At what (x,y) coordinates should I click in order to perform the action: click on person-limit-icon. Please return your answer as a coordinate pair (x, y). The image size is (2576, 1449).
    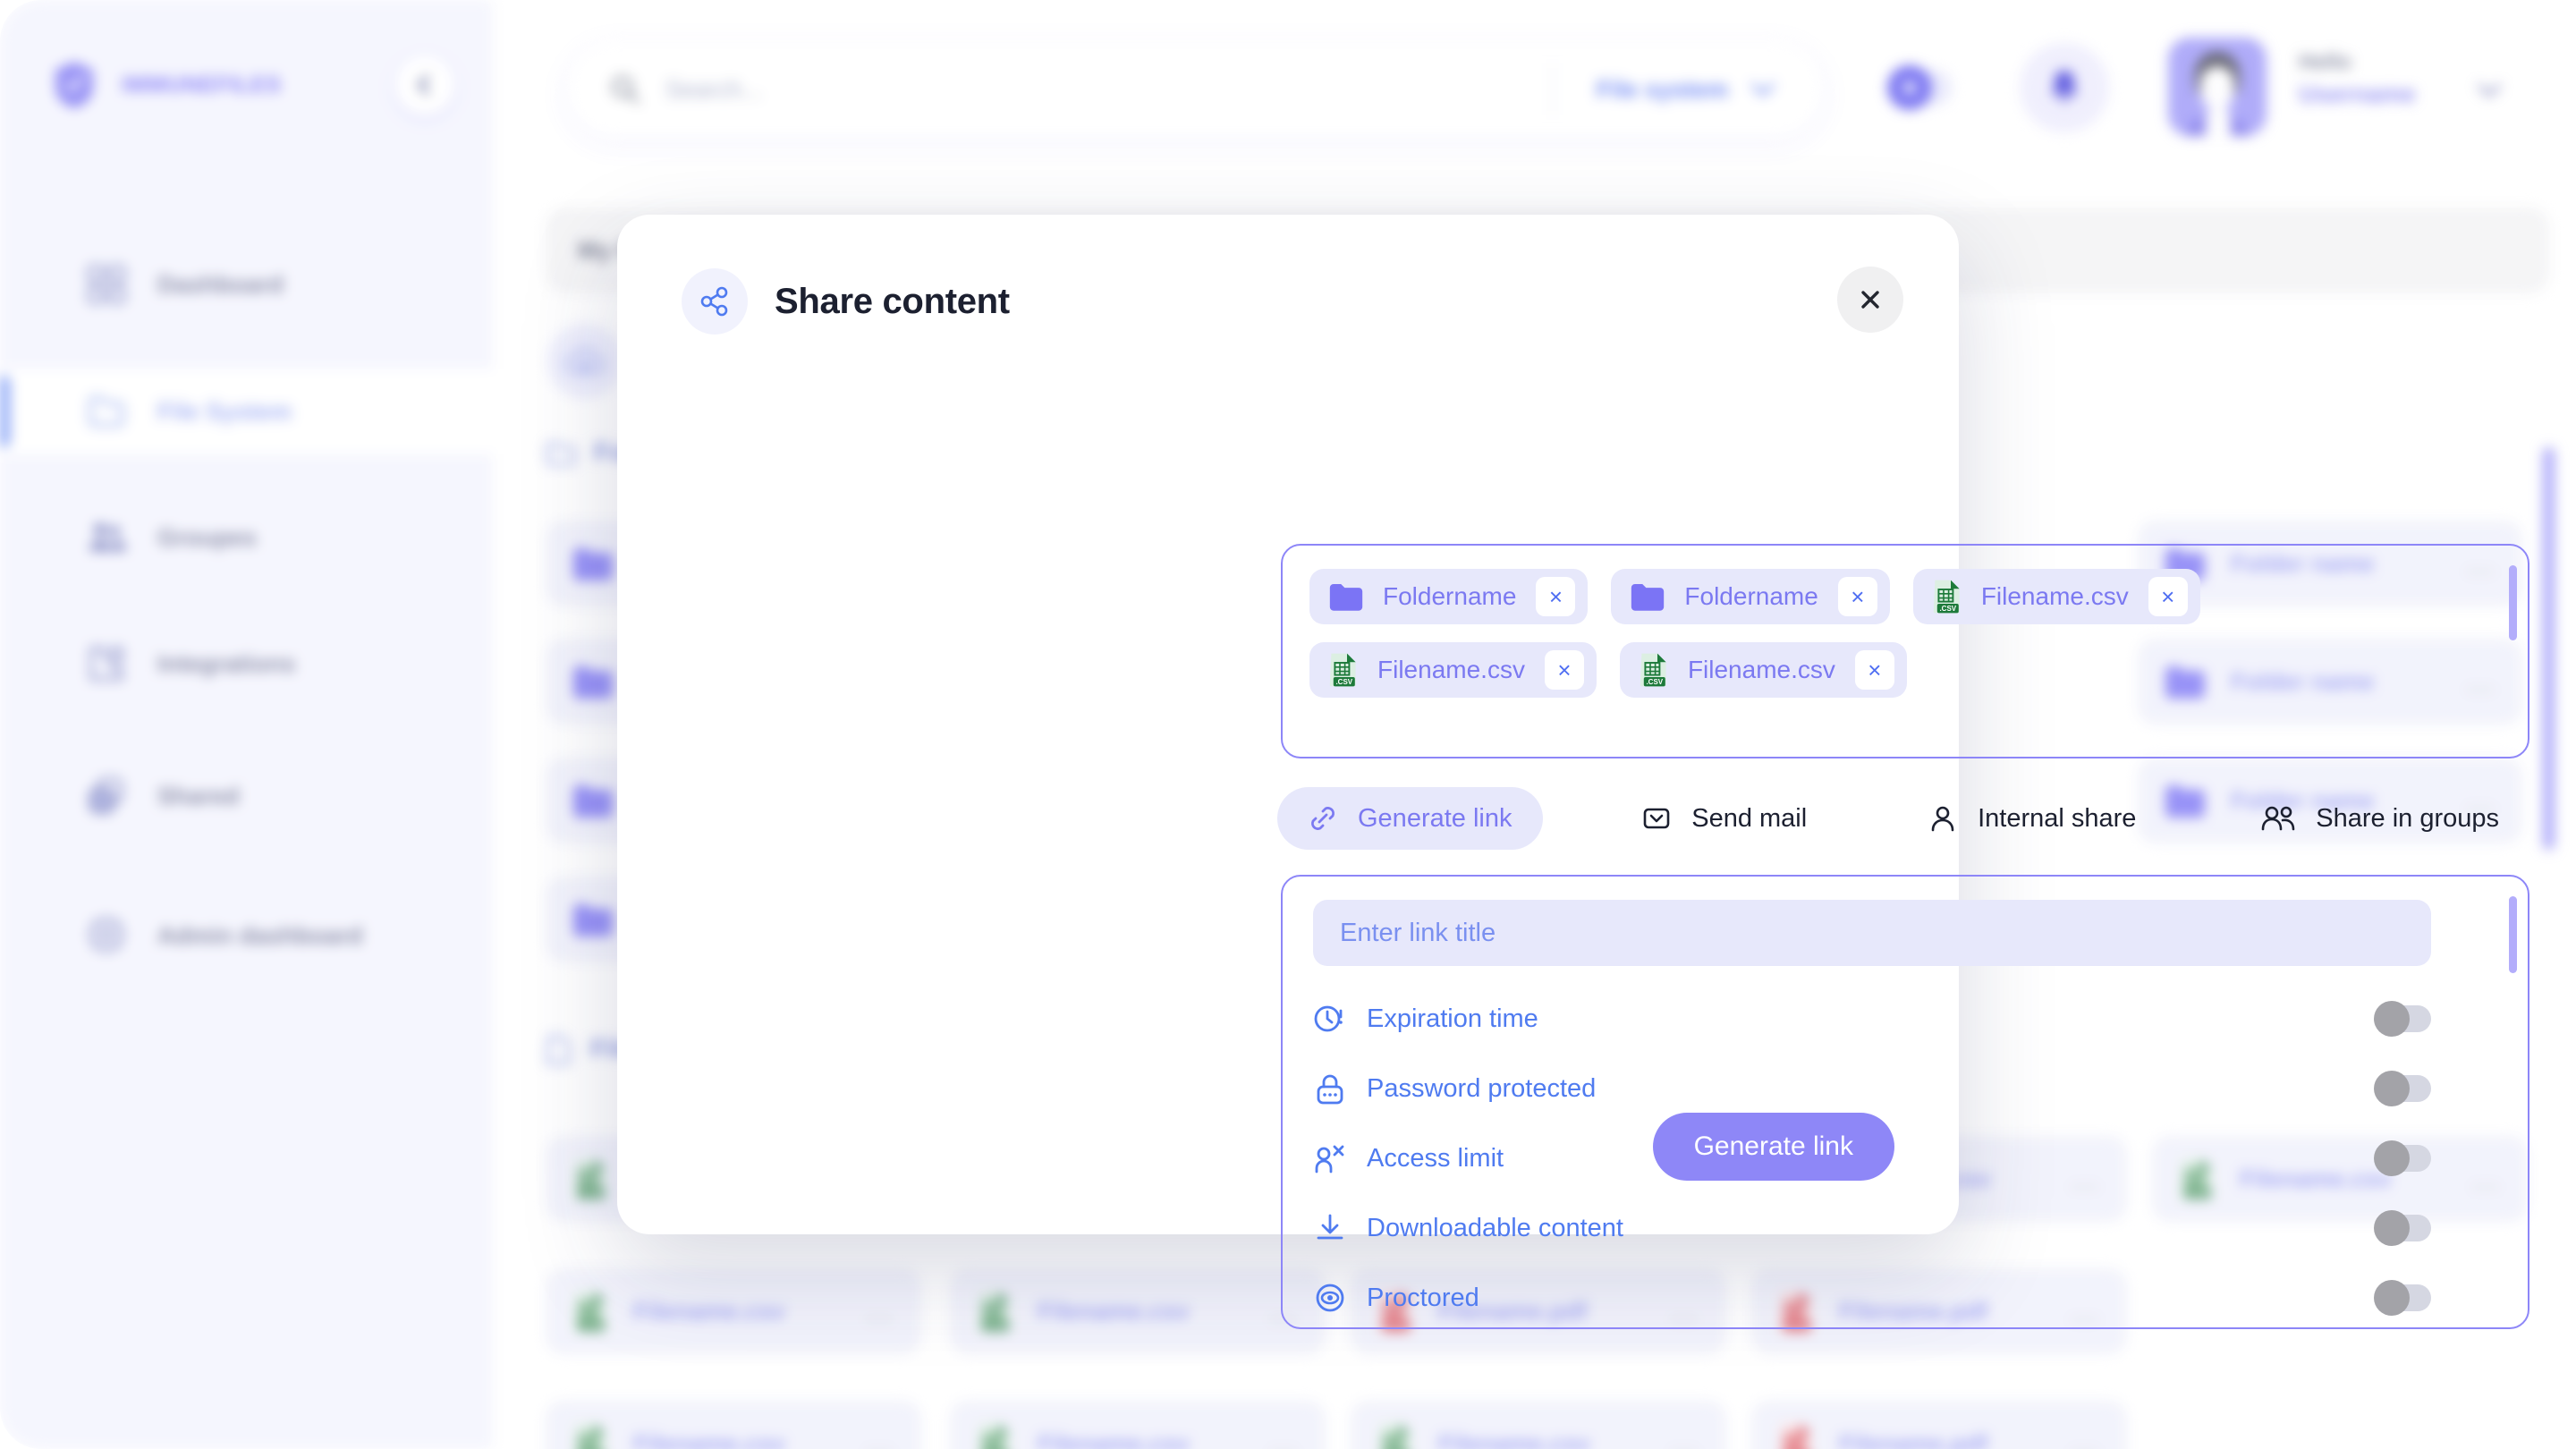
    Looking at the image, I should click on (1329, 1159).